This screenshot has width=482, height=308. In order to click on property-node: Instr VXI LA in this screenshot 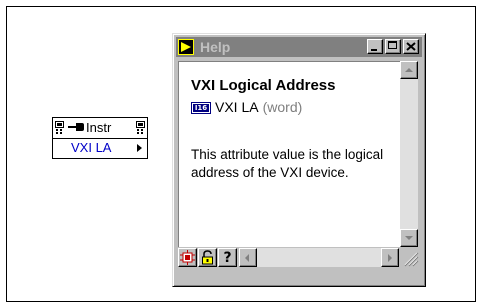, I will do `click(100, 138)`.